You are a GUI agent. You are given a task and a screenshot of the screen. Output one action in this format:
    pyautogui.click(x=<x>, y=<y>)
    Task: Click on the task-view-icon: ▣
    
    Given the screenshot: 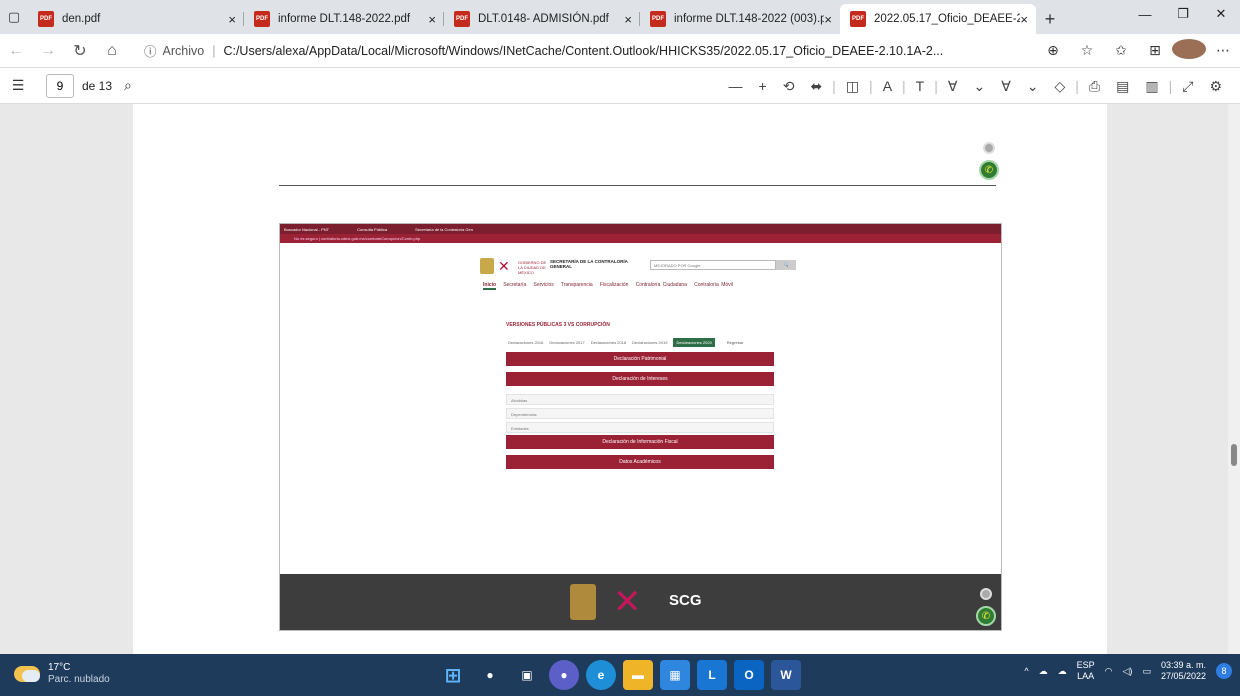 What is the action you would take?
    pyautogui.click(x=527, y=675)
    